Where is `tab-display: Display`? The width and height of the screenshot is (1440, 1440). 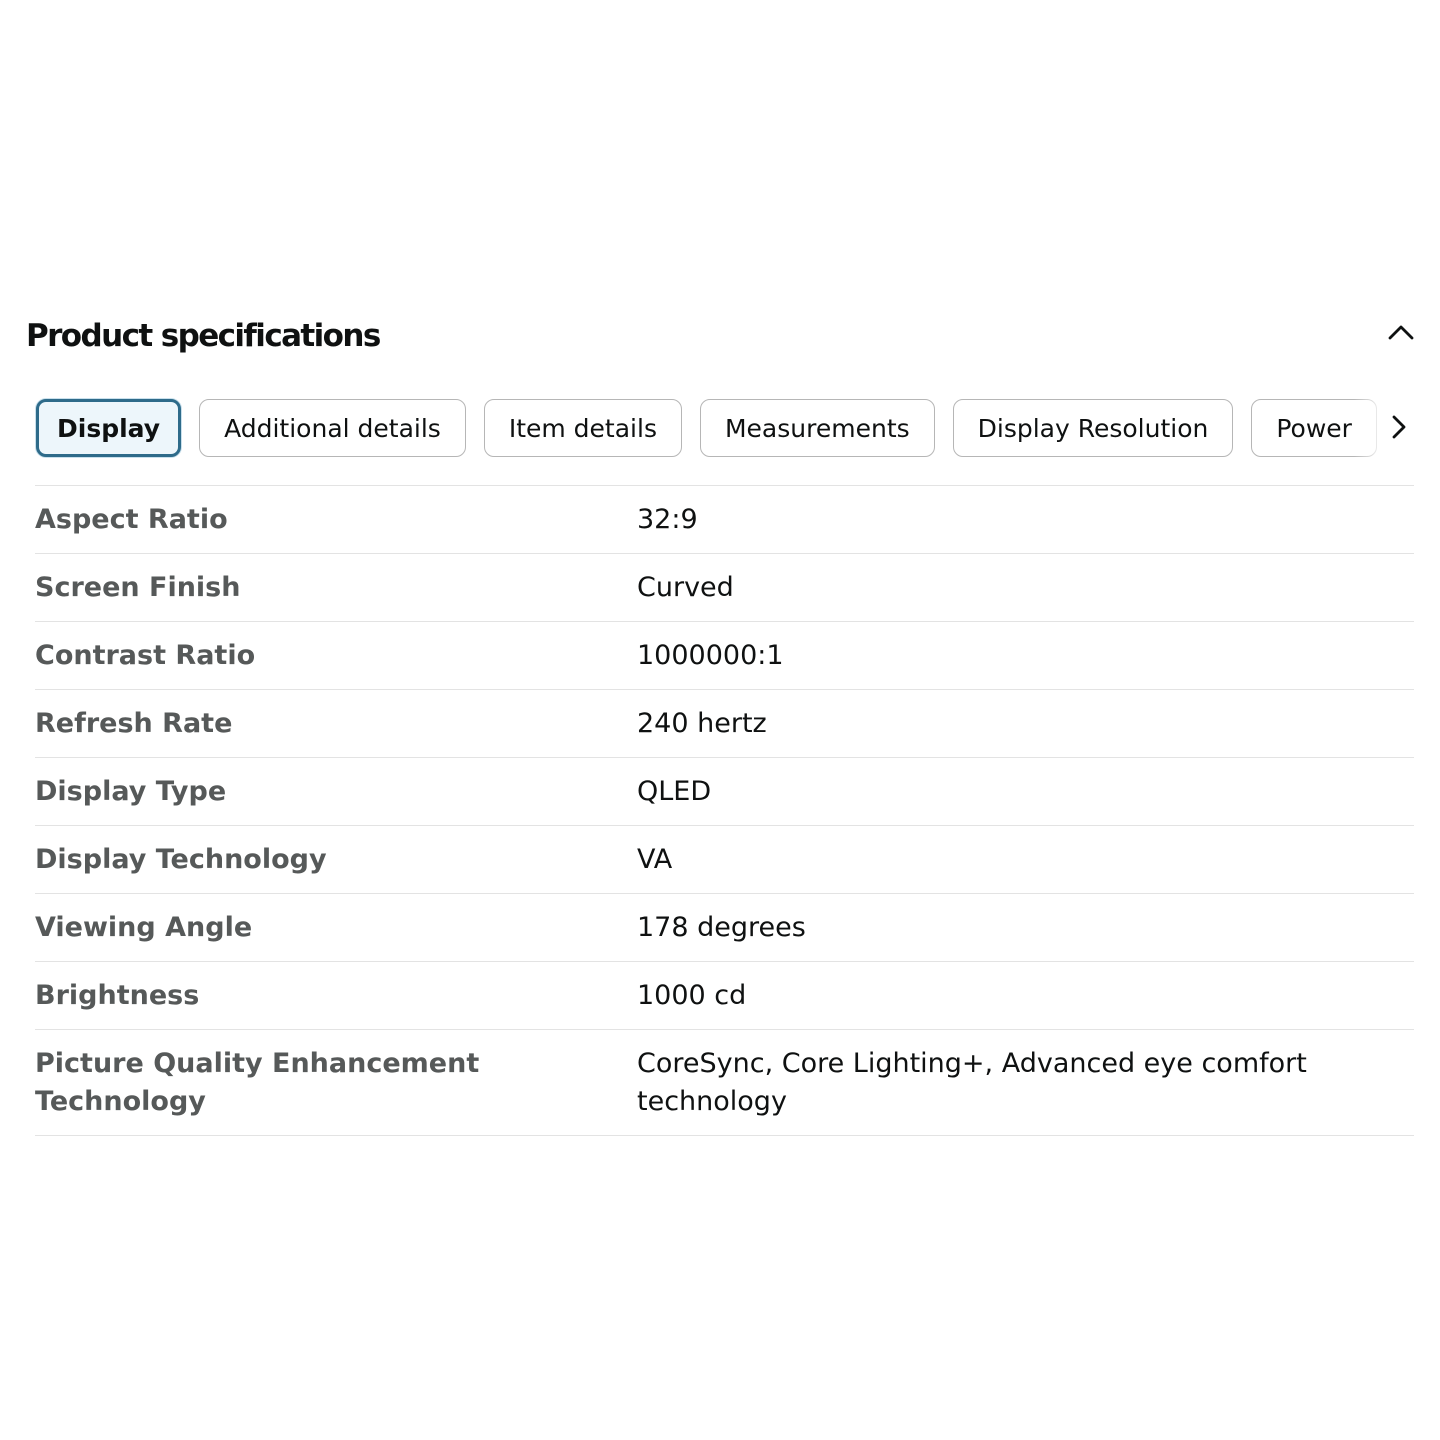
tab-display: Display is located at coordinates (109, 428).